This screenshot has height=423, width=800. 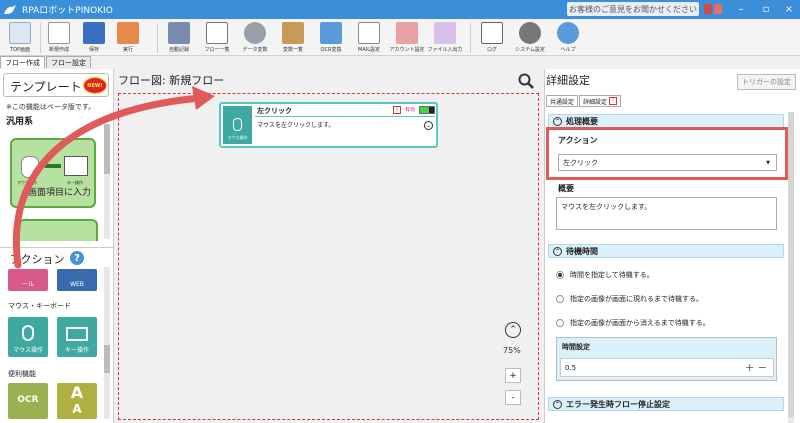 I want to click on save-button: 保存, so click(x=94, y=38).